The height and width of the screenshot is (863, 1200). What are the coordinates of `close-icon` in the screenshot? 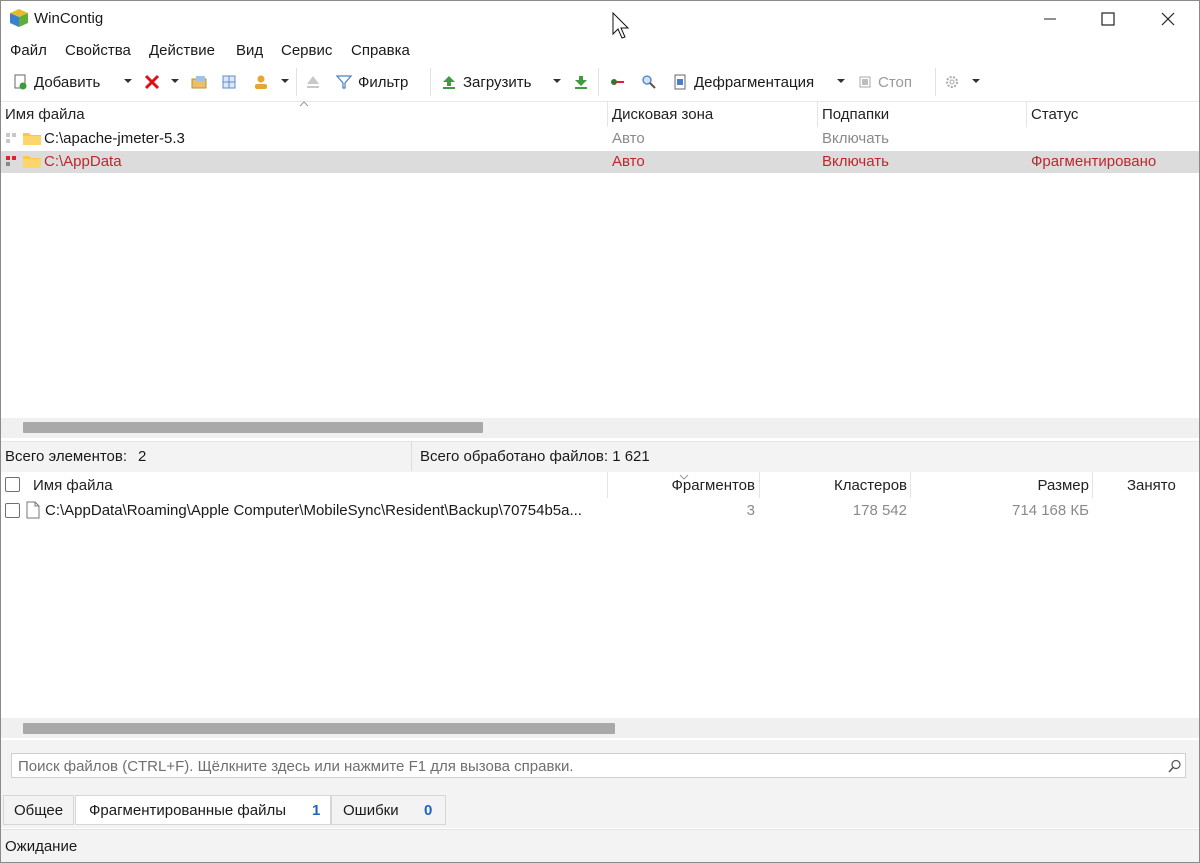 It's located at (1168, 19).